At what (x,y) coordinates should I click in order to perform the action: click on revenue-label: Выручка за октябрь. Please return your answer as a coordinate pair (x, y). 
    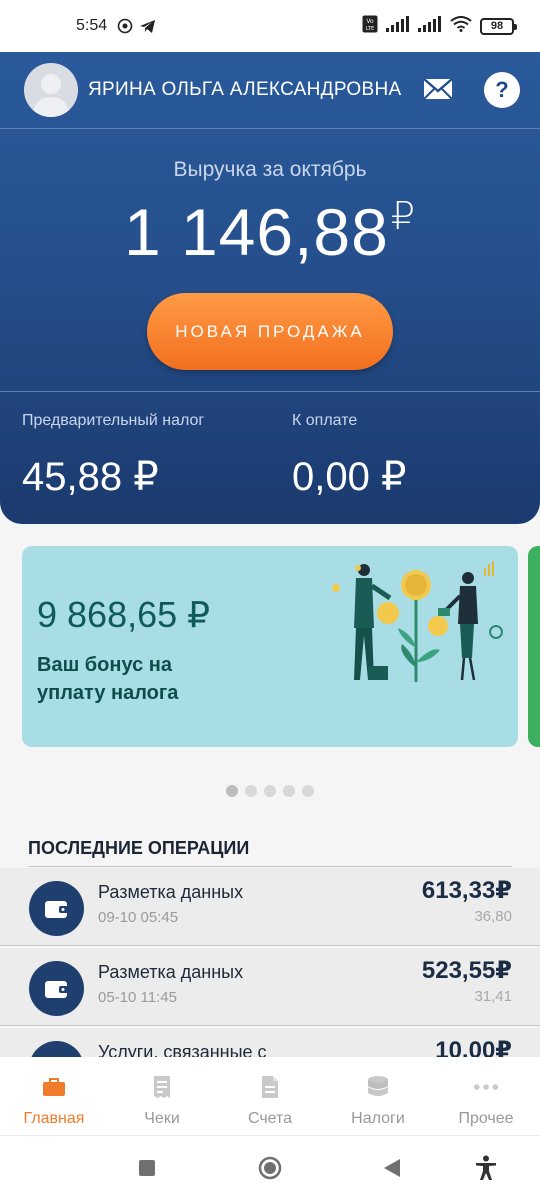
    Looking at the image, I should click on (270, 169).